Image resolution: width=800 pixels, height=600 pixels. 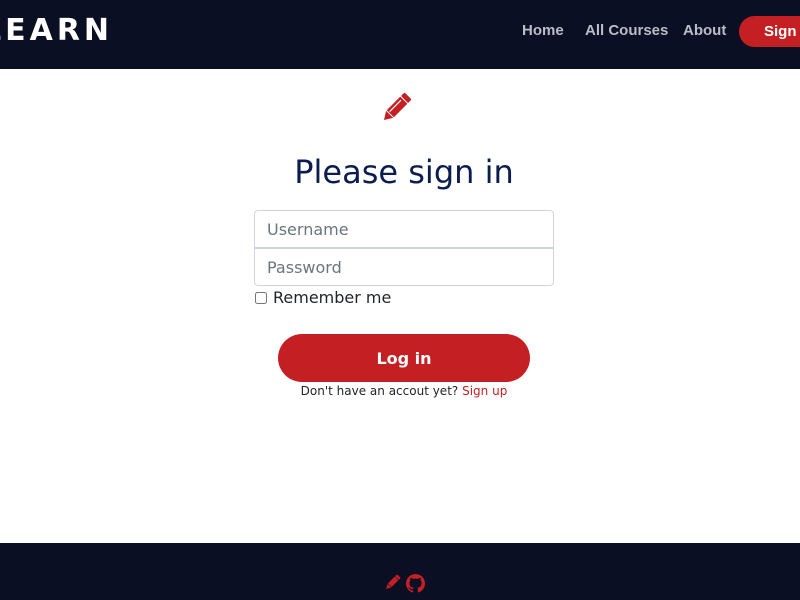 What do you see at coordinates (484, 391) in the screenshot?
I see `signup-link: Sign up` at bounding box center [484, 391].